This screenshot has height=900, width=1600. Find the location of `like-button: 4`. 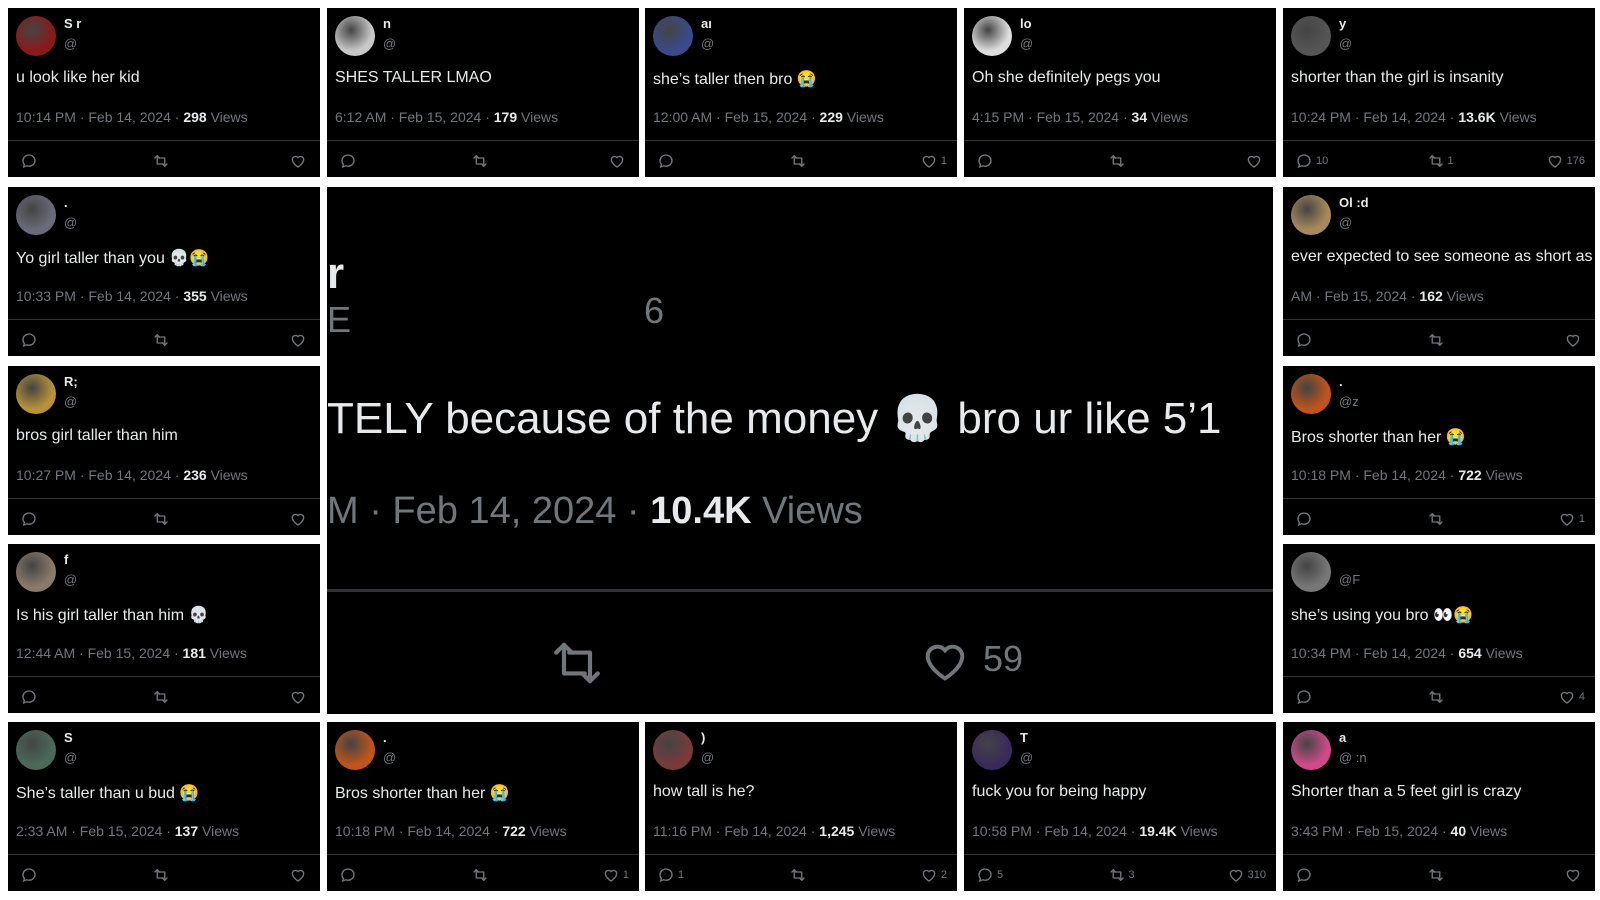

like-button: 4 is located at coordinates (1571, 697).